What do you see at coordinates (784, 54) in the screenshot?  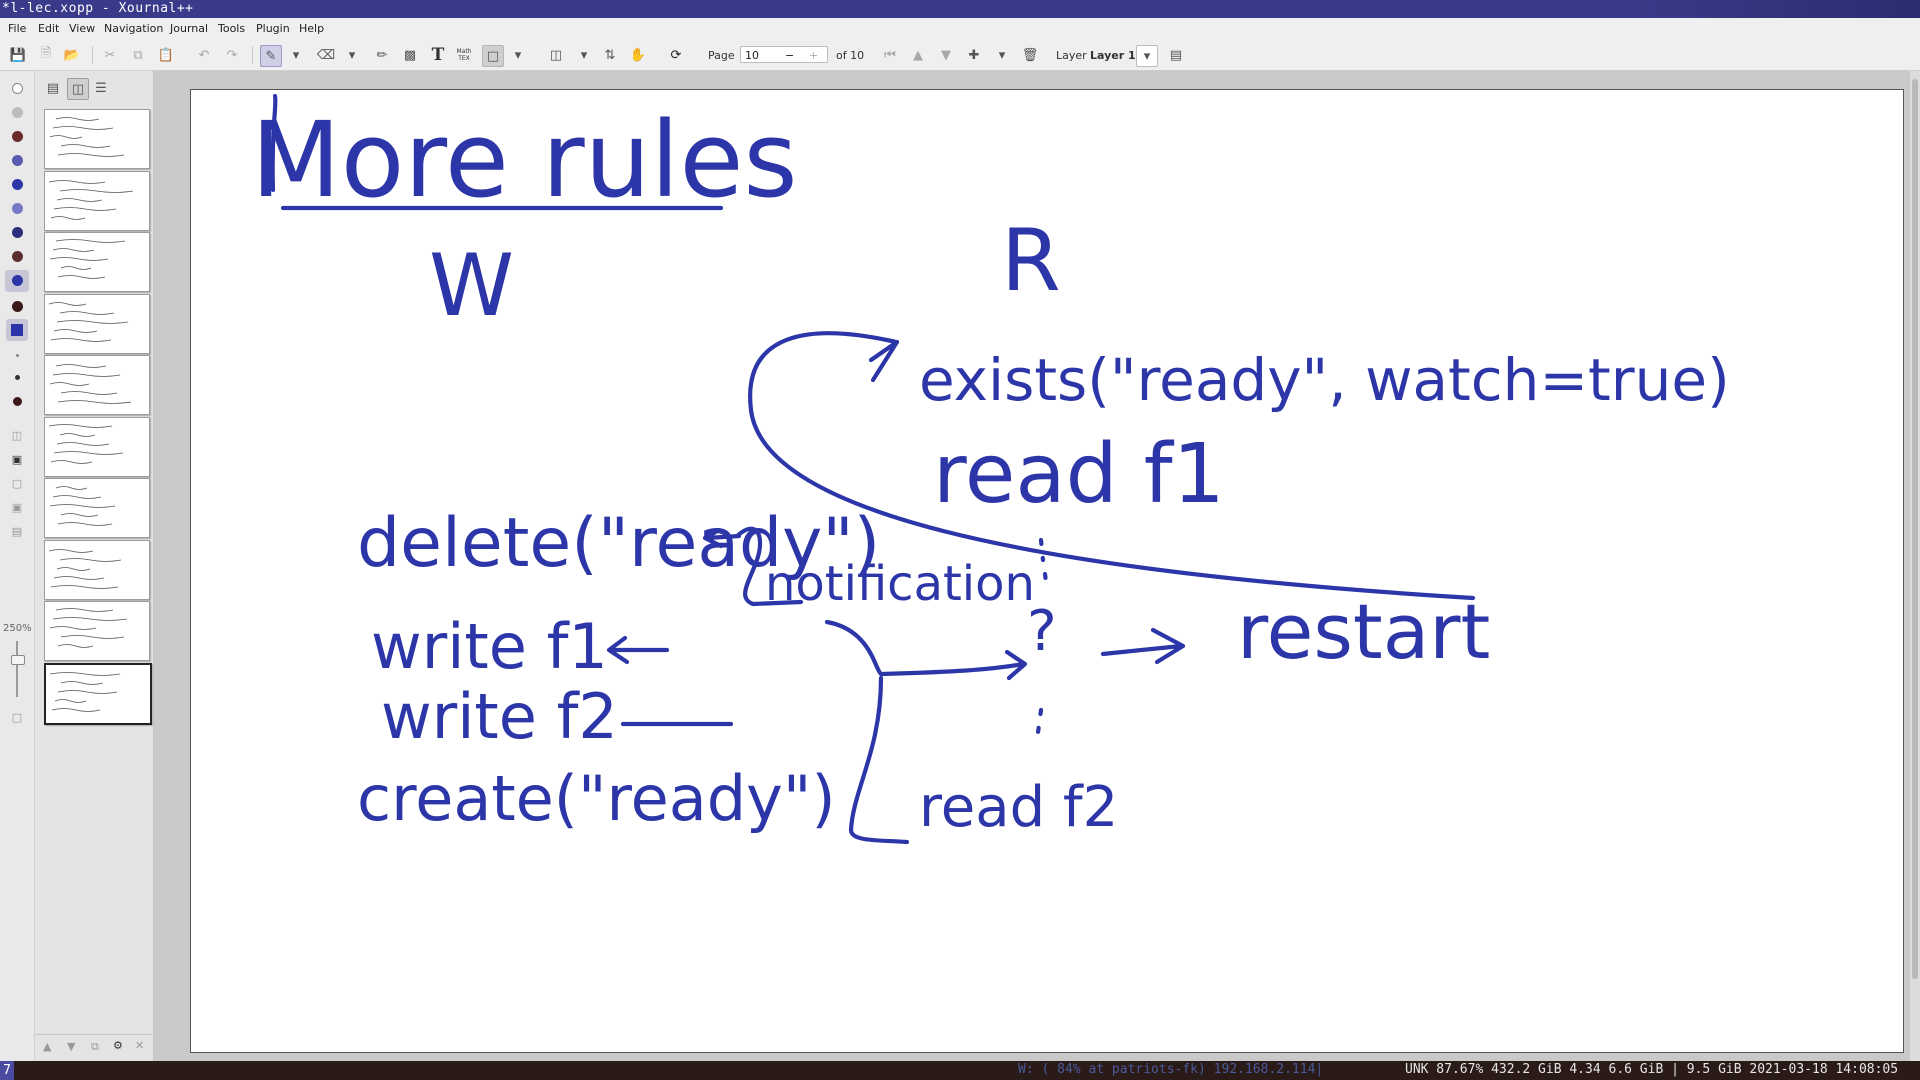 I see `page-number-input: 10 − +` at bounding box center [784, 54].